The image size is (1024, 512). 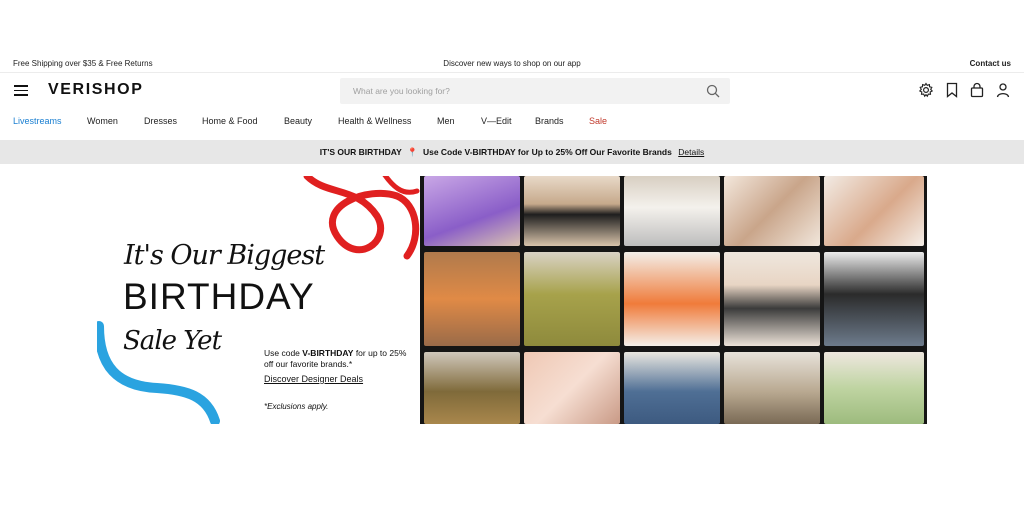 I want to click on app-promo-link: Discover new ways to shop on our app, so click(x=512, y=63).